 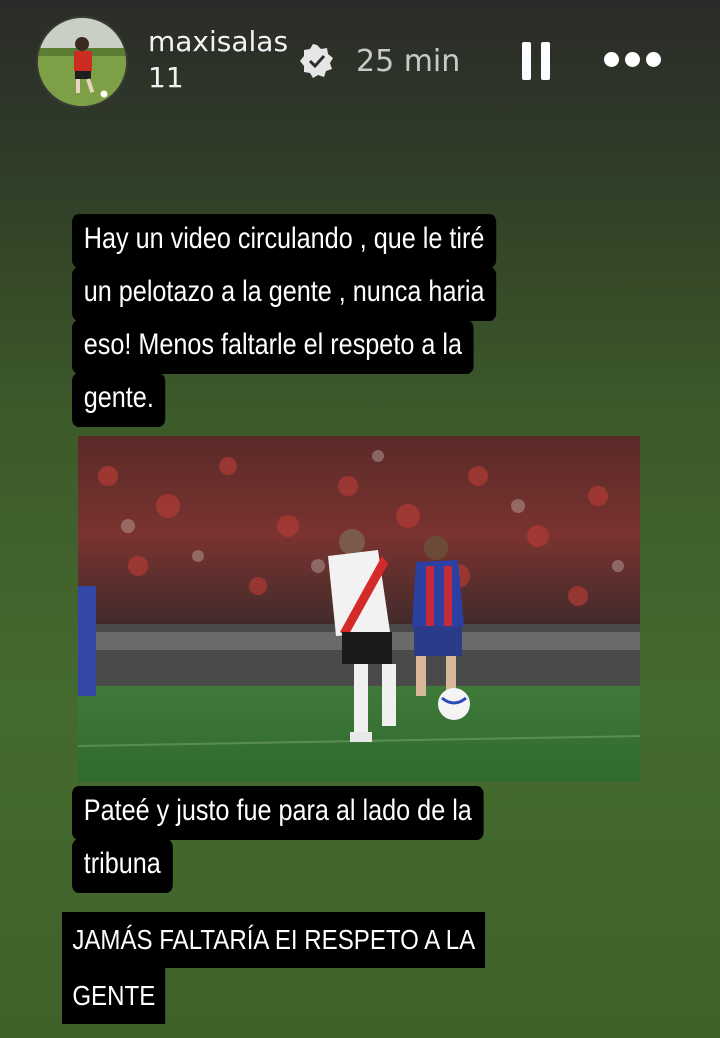 I want to click on story-caption-caps: JAMÁS FALTARÍA EI RESPETO A LA GENTE, so click(x=342, y=968).